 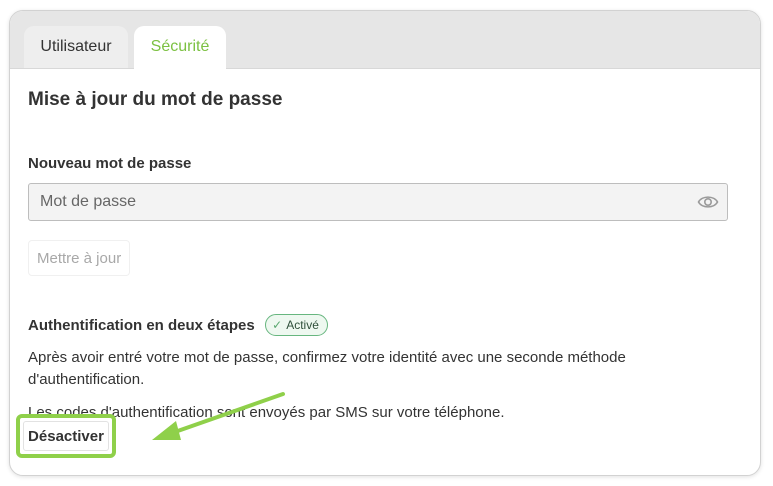 I want to click on status-badge-text: Activé, so click(x=302, y=325).